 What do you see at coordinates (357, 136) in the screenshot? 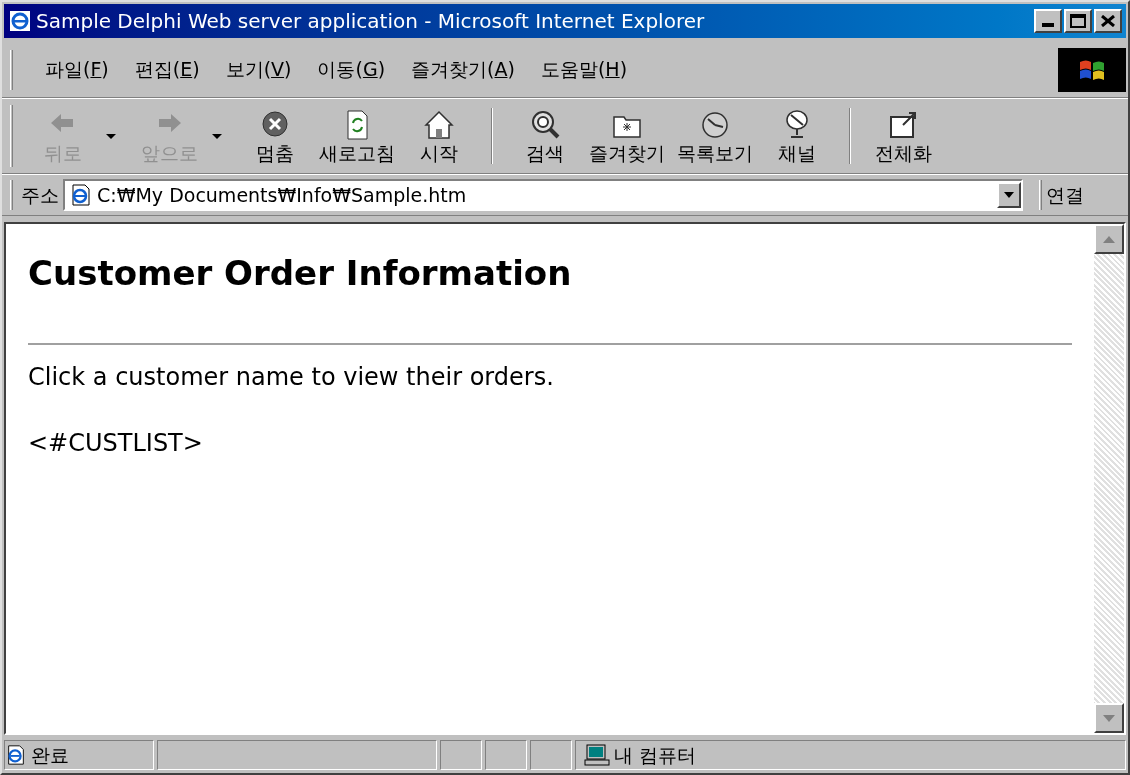
I see `toolbar-button: 새로고침` at bounding box center [357, 136].